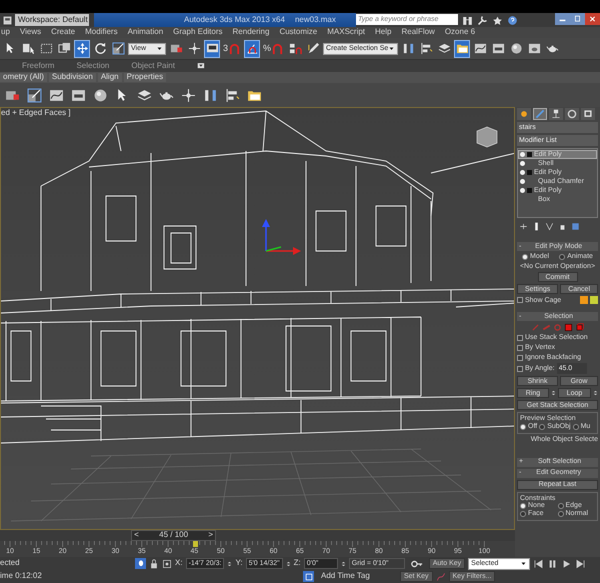  Describe the element at coordinates (232, 49) in the screenshot. I see `tool-button: 3` at that location.